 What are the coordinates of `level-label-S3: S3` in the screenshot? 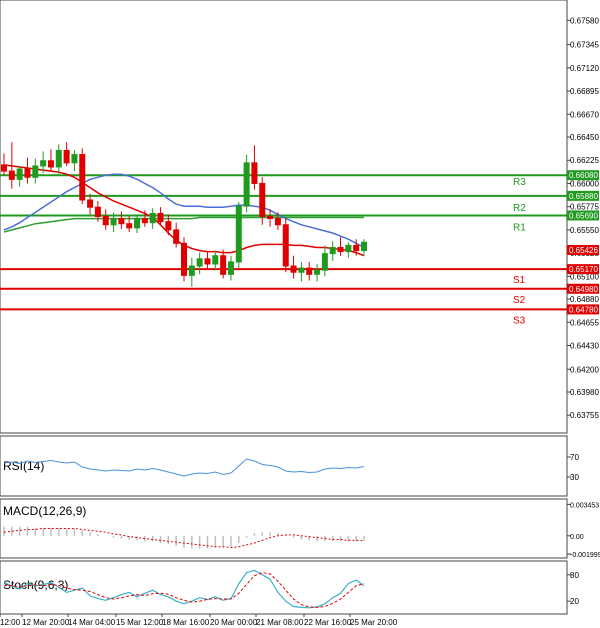 It's located at (519, 320).